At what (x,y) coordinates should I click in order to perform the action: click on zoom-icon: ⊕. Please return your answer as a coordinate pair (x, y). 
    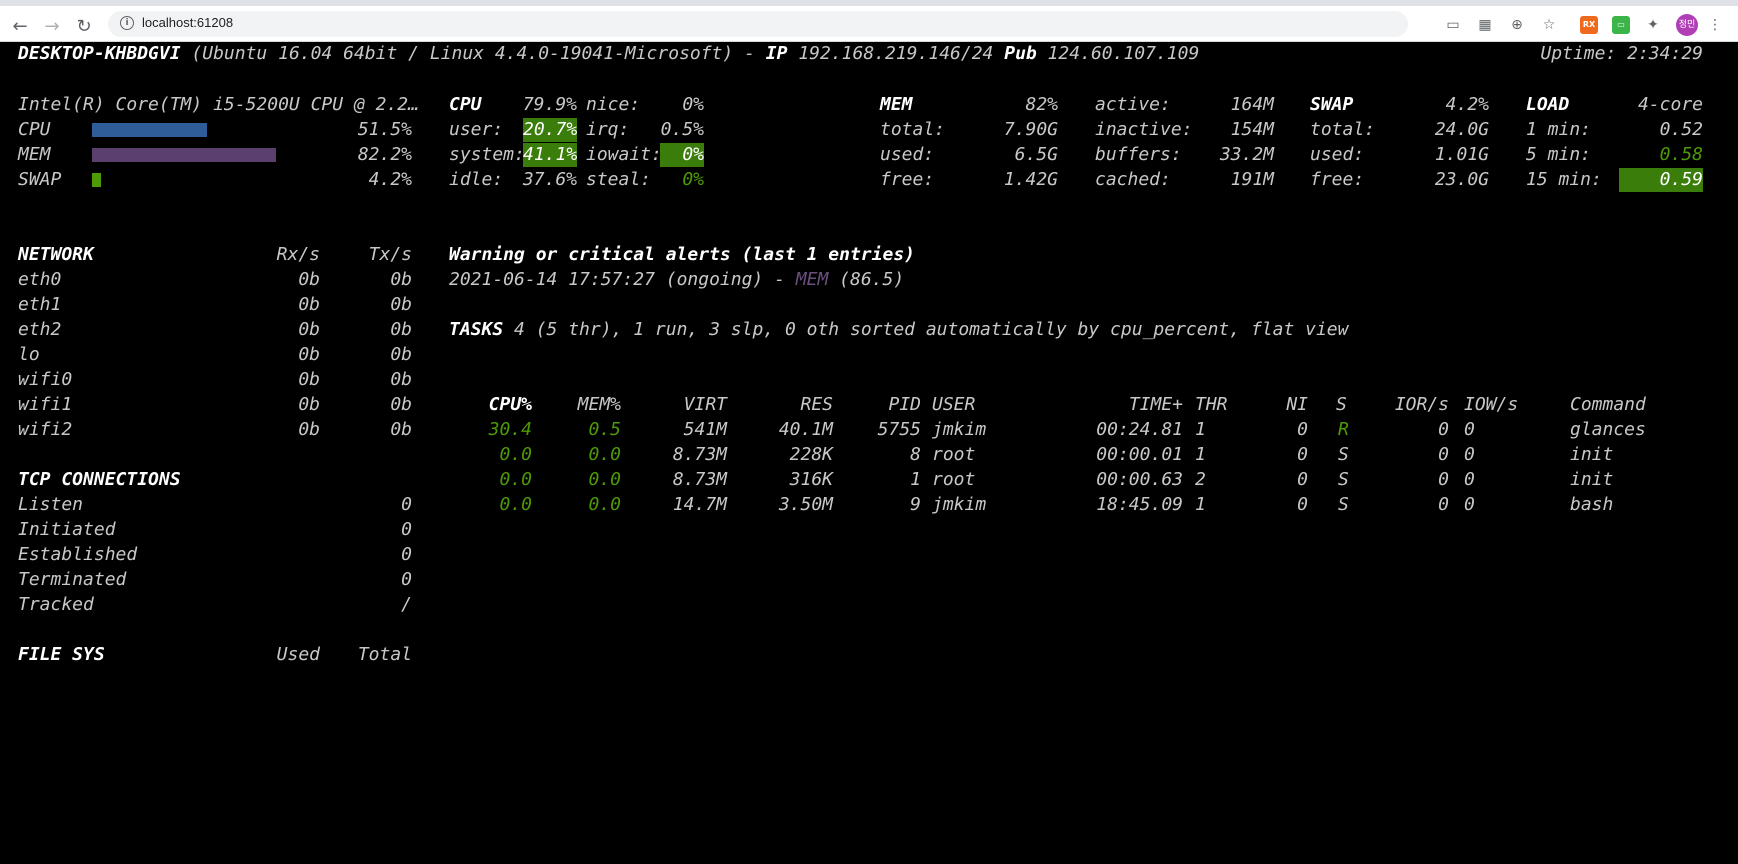
    Looking at the image, I should click on (1517, 25).